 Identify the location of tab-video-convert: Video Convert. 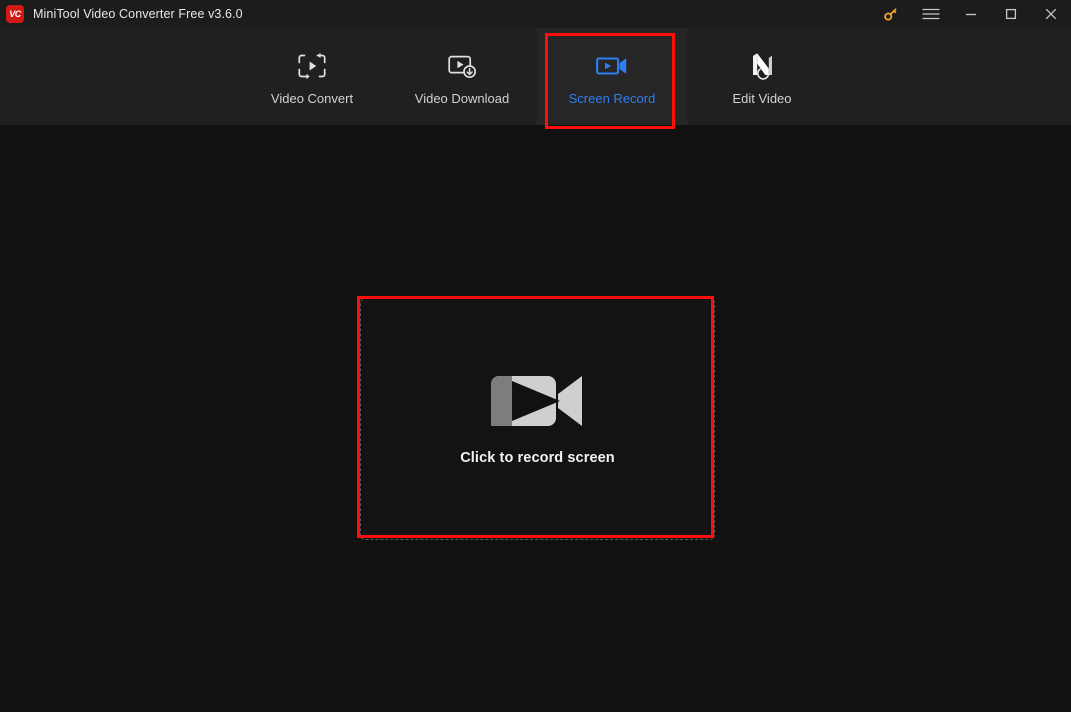
(312, 76).